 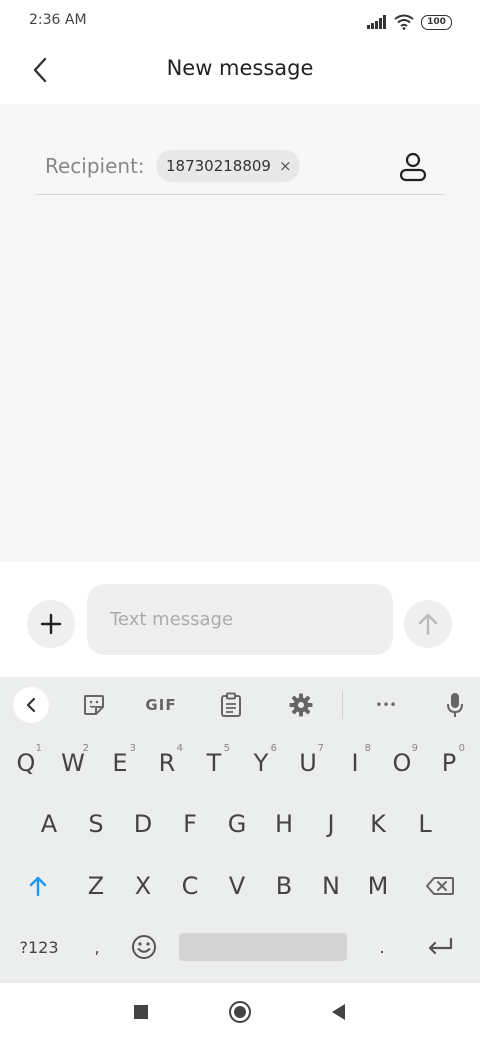 I want to click on comma-key: ,, so click(x=97, y=947).